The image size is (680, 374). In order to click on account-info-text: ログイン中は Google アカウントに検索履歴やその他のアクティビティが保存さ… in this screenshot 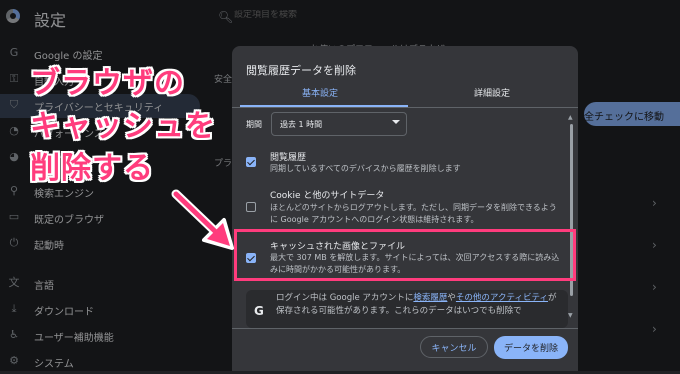, I will do `click(419, 305)`.